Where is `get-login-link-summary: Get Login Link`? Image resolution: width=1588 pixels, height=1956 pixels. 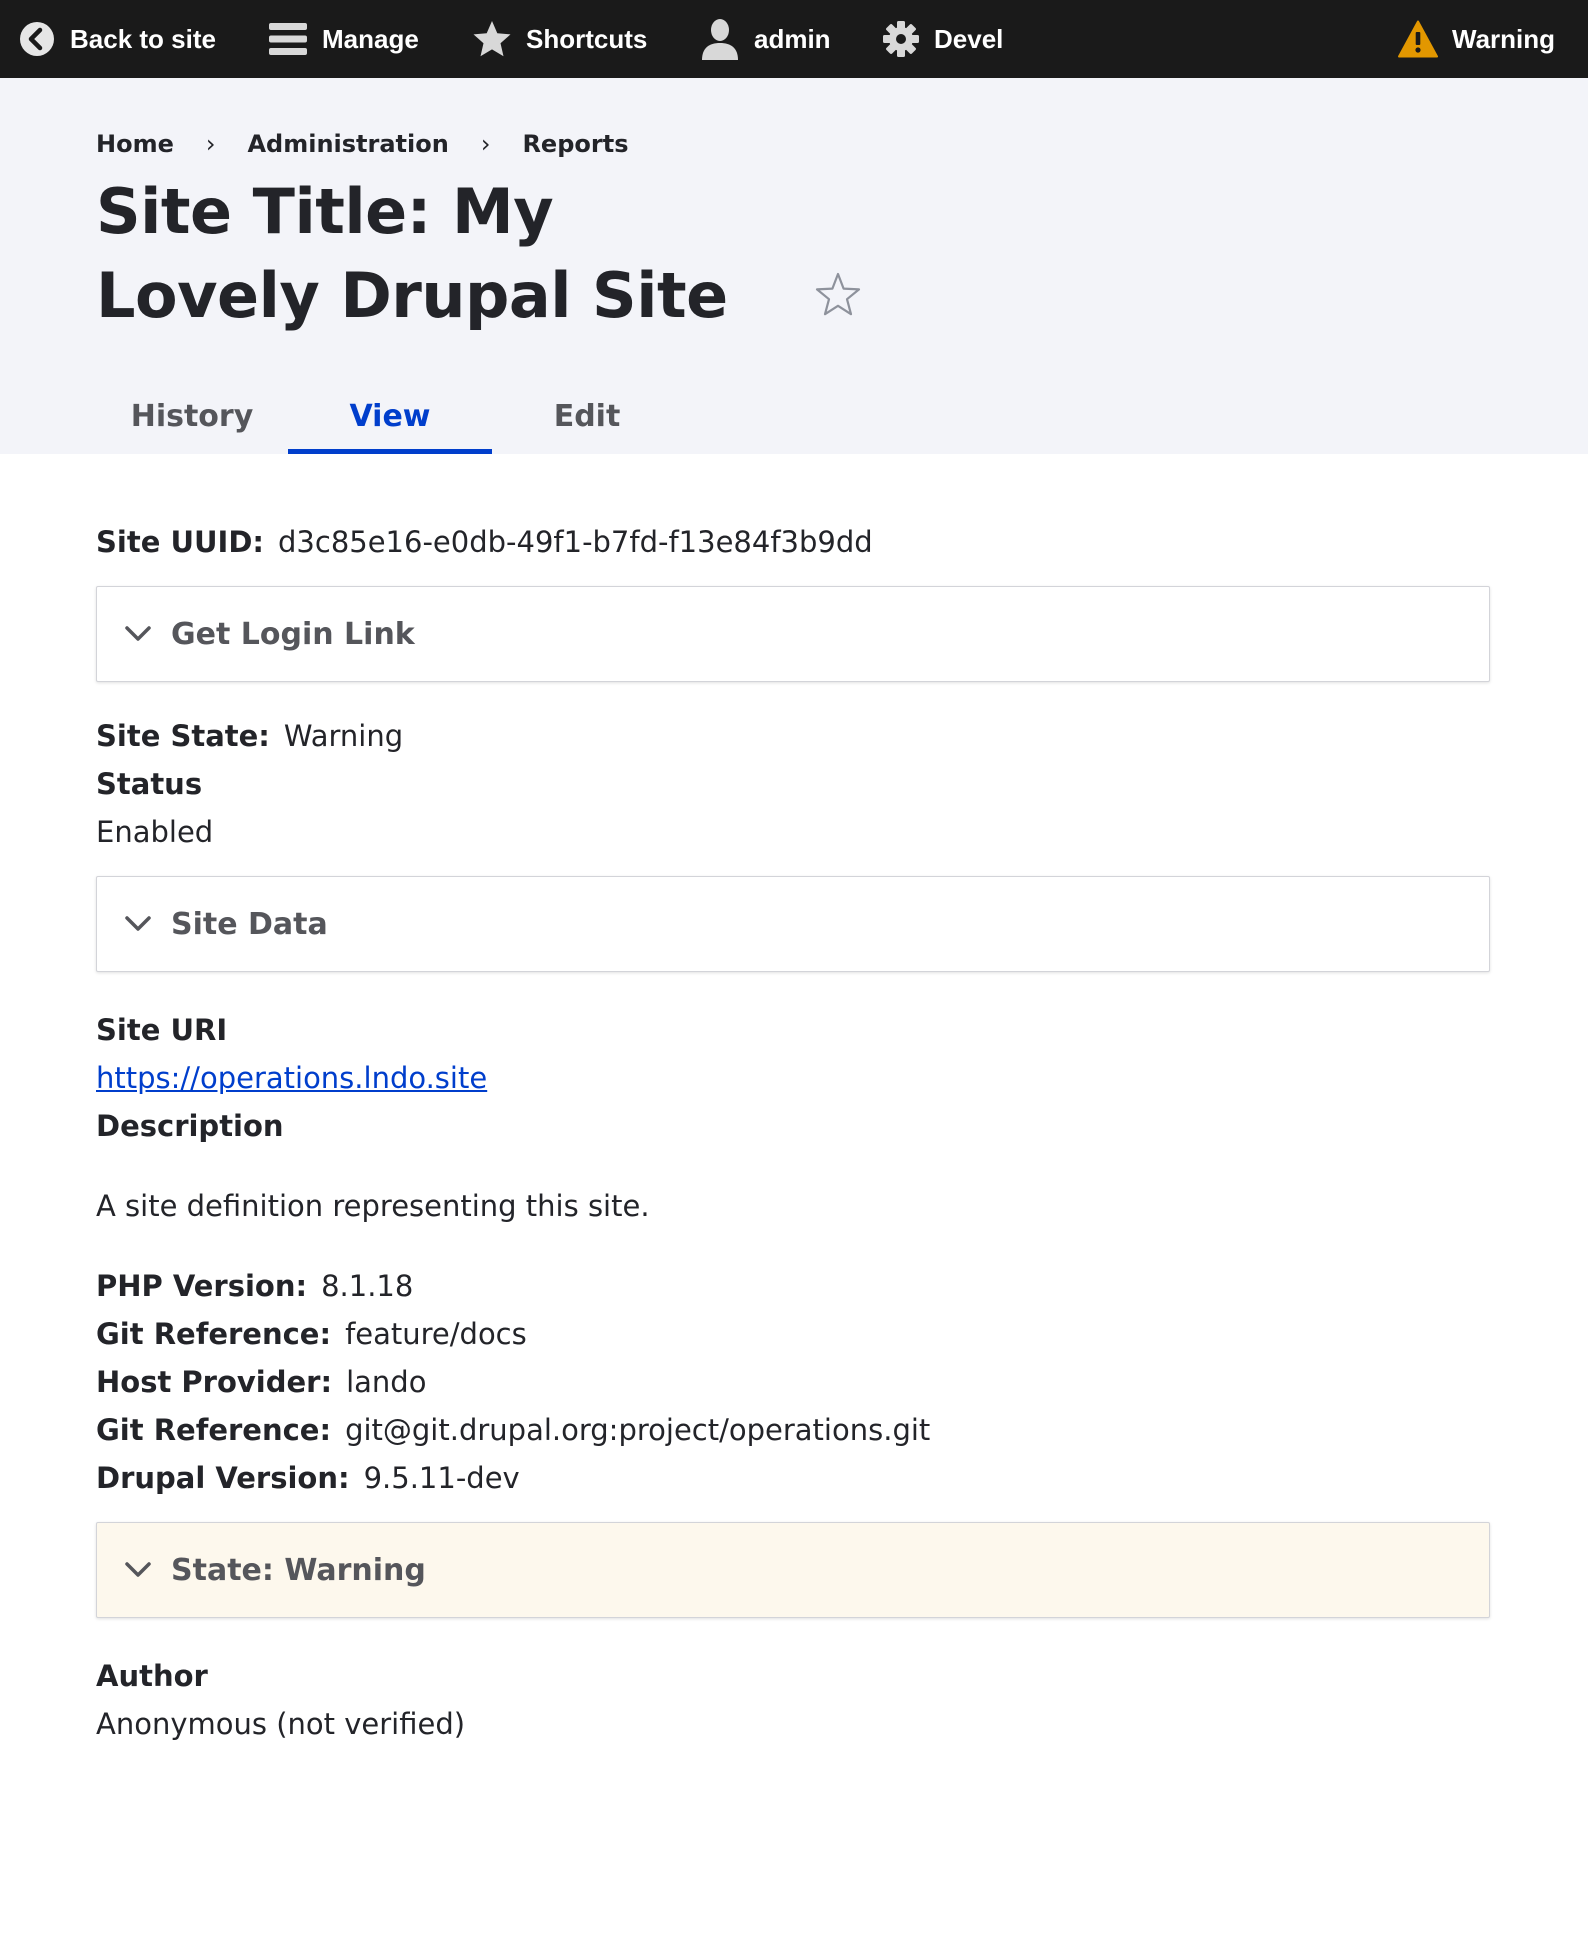 get-login-link-summary: Get Login Link is located at coordinates (293, 634).